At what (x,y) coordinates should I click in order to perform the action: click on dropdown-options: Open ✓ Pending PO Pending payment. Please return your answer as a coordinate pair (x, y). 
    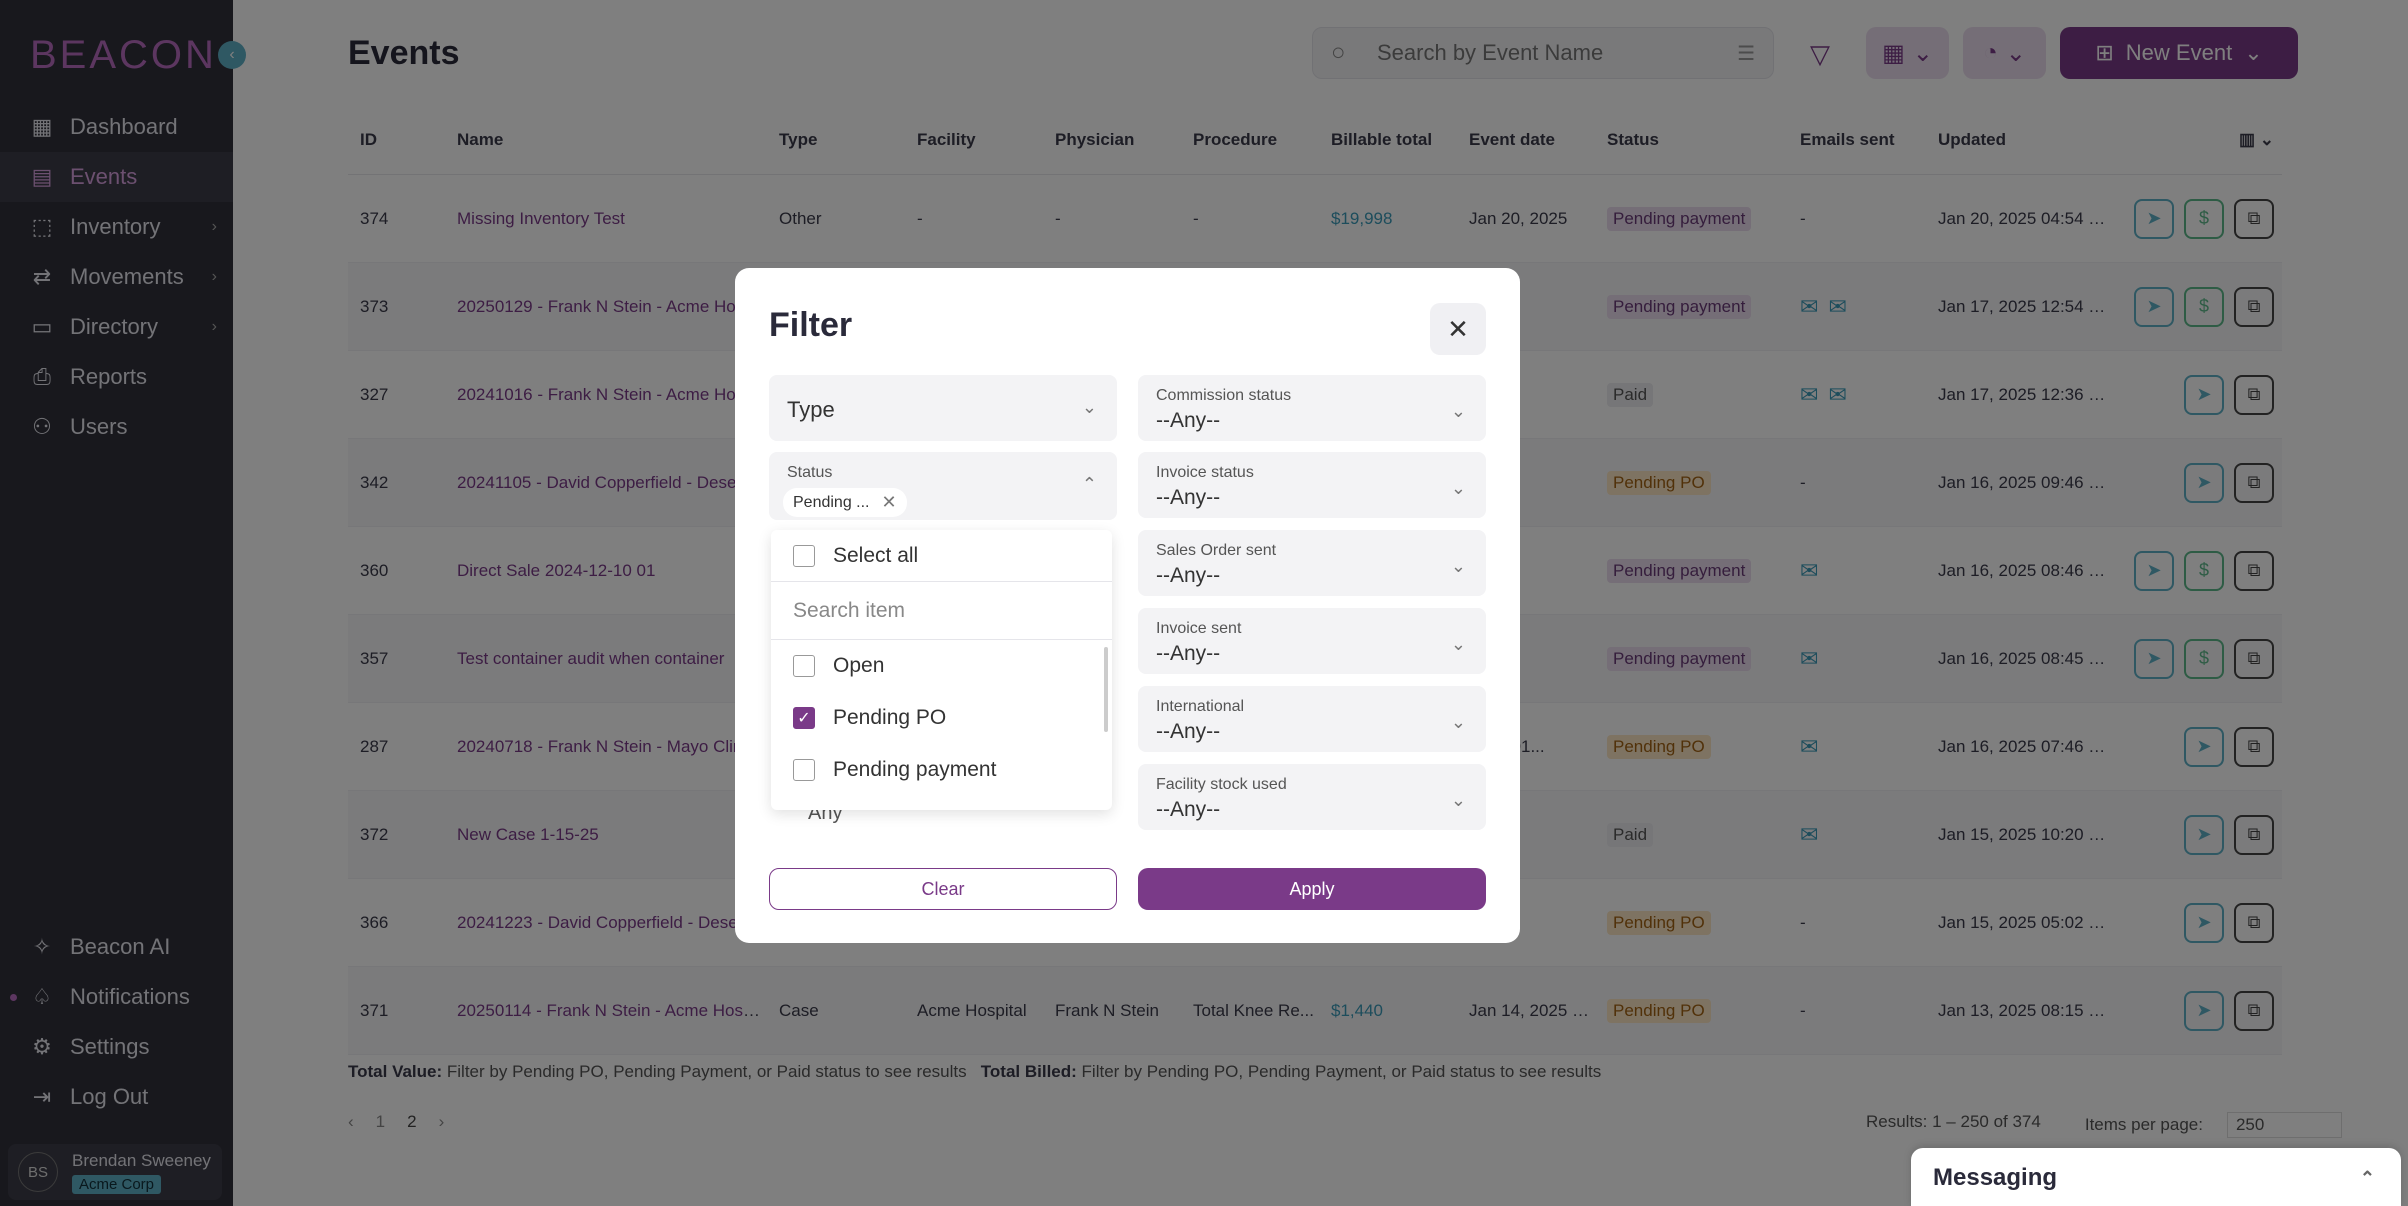
    Looking at the image, I should click on (941, 718).